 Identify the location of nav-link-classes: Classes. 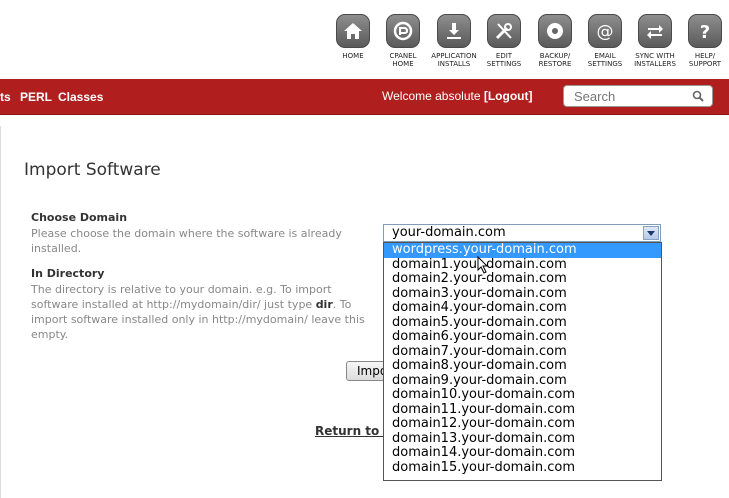
(80, 97).